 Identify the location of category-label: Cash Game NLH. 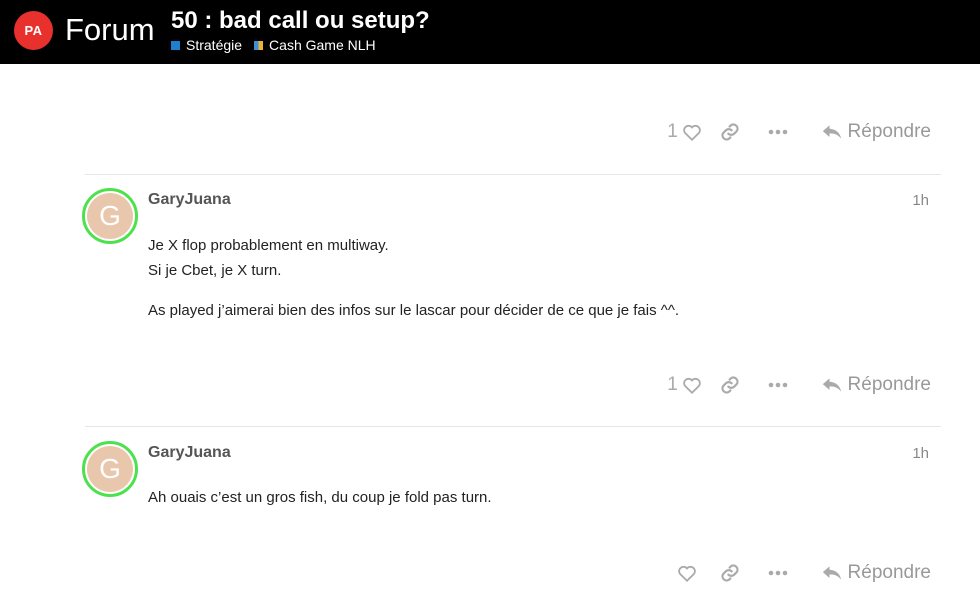
(322, 45).